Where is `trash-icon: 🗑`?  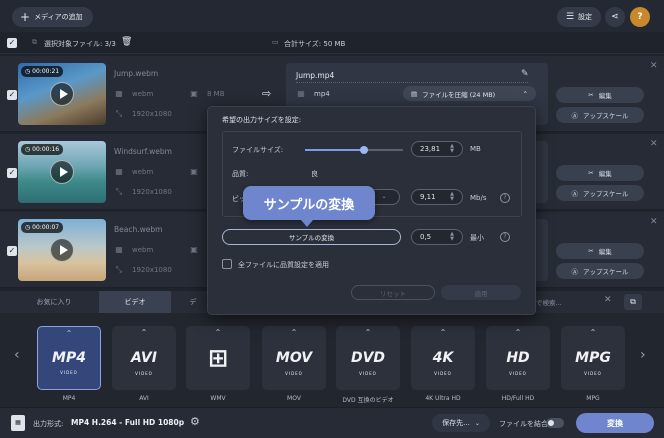 trash-icon: 🗑 is located at coordinates (126, 42).